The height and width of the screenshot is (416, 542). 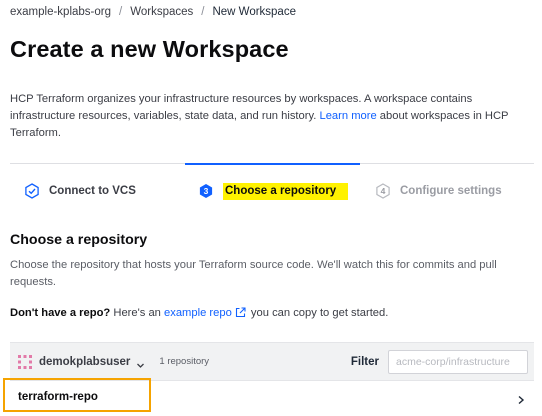 What do you see at coordinates (364, 361) in the screenshot?
I see `filter-label: Filter` at bounding box center [364, 361].